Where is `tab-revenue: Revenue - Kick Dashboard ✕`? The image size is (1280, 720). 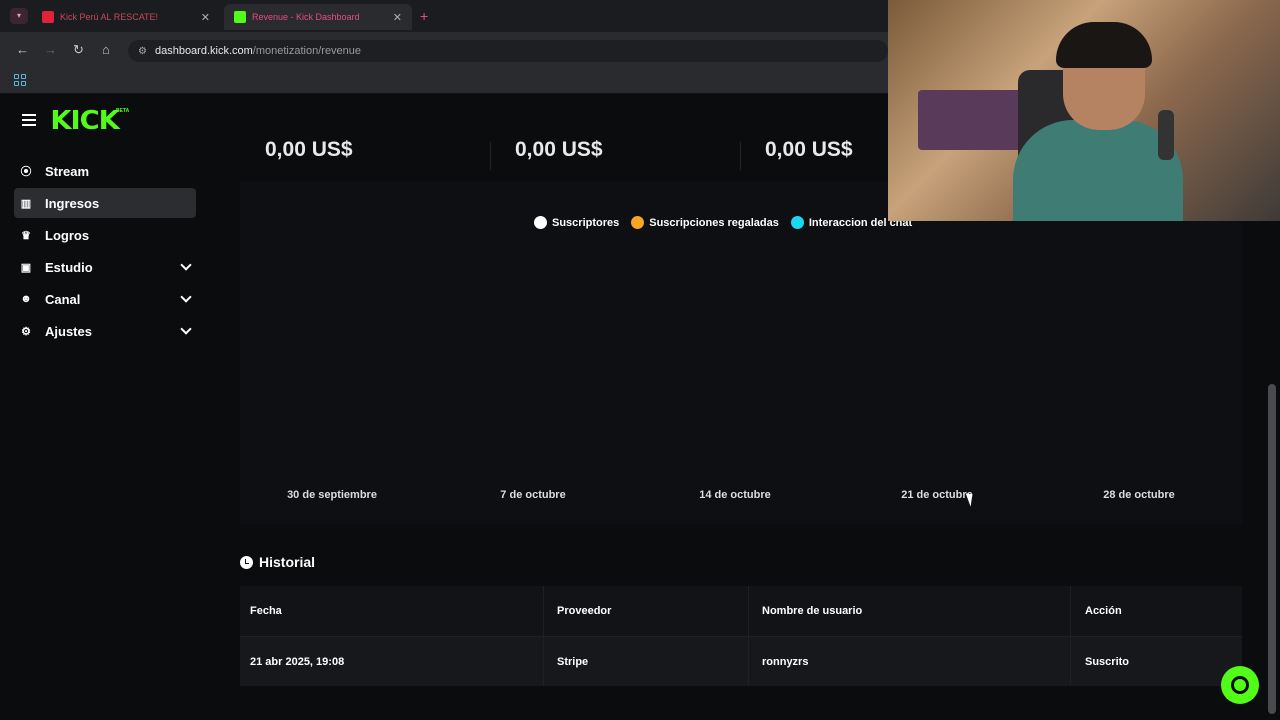
tab-revenue: Revenue - Kick Dashboard ✕ is located at coordinates (318, 17).